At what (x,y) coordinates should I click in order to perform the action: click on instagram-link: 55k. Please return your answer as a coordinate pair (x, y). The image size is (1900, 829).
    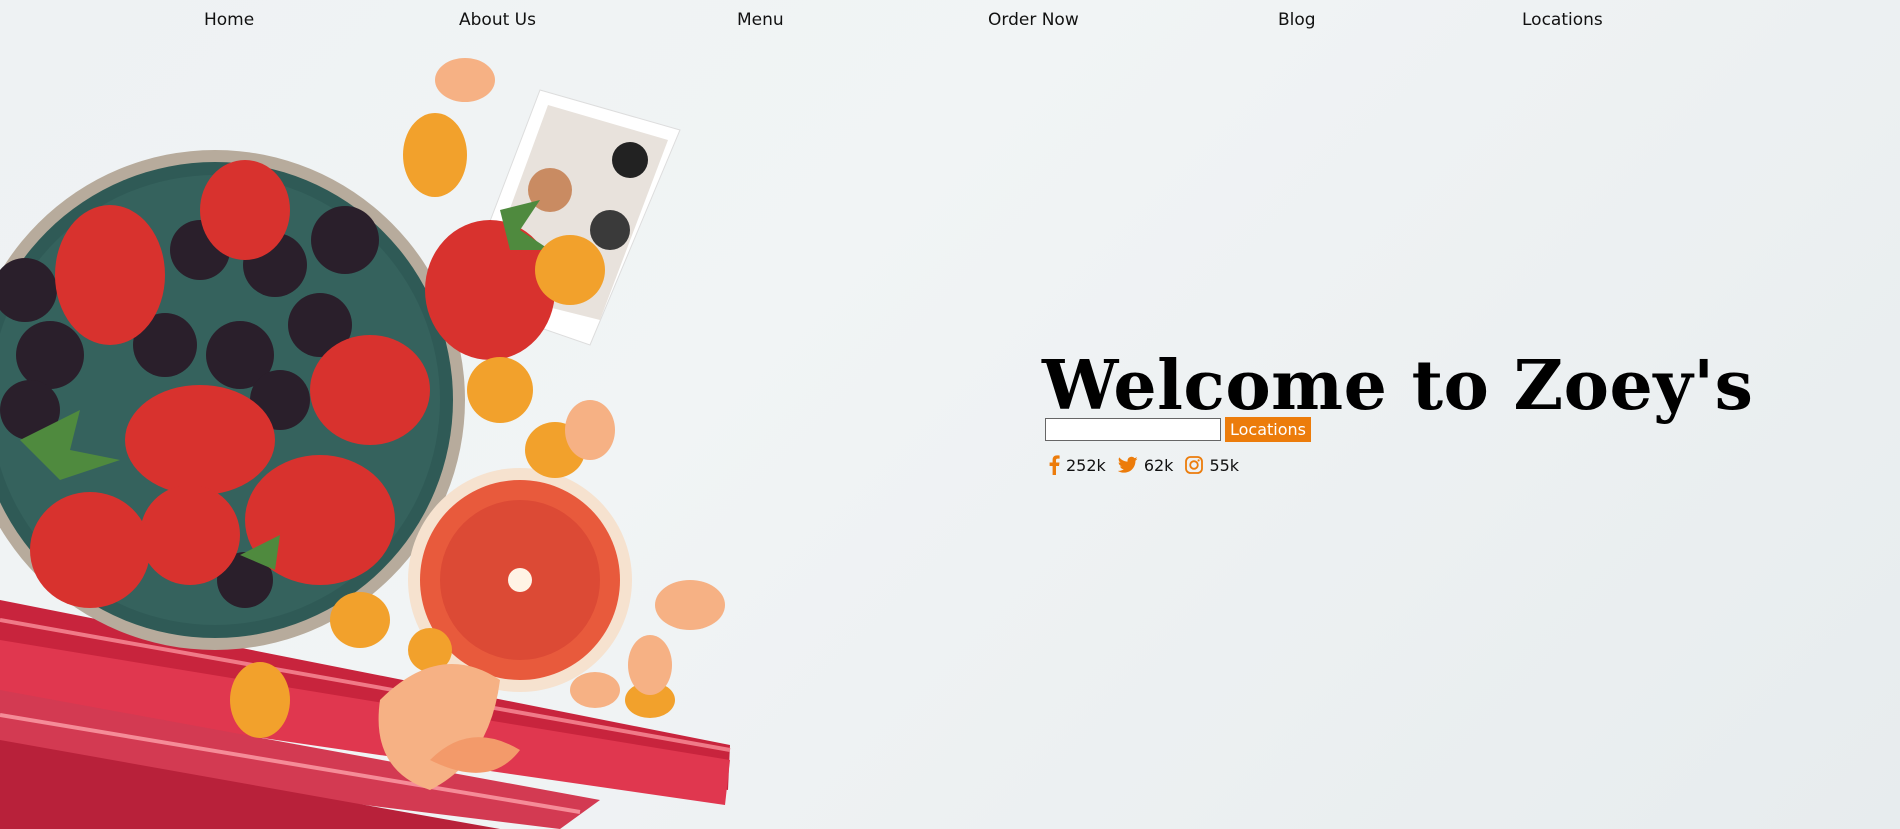
    Looking at the image, I should click on (1212, 465).